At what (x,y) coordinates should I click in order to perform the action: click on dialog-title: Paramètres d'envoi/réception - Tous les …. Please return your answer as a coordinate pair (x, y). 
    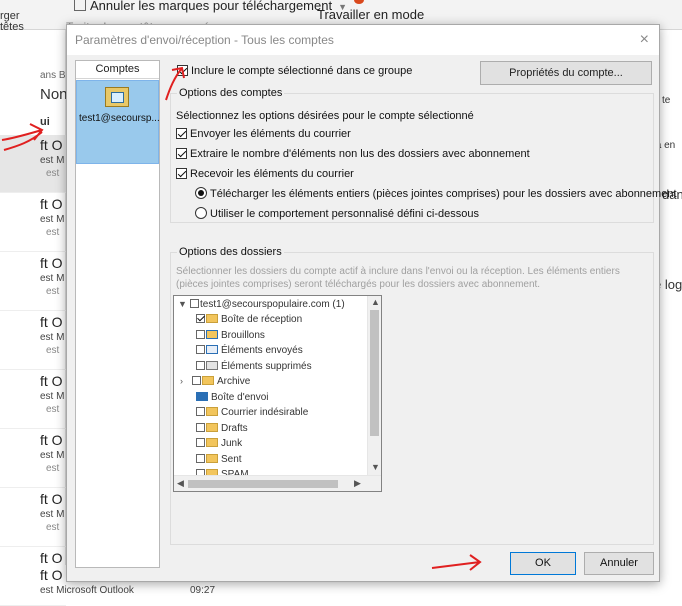
    Looking at the image, I should click on (204, 40).